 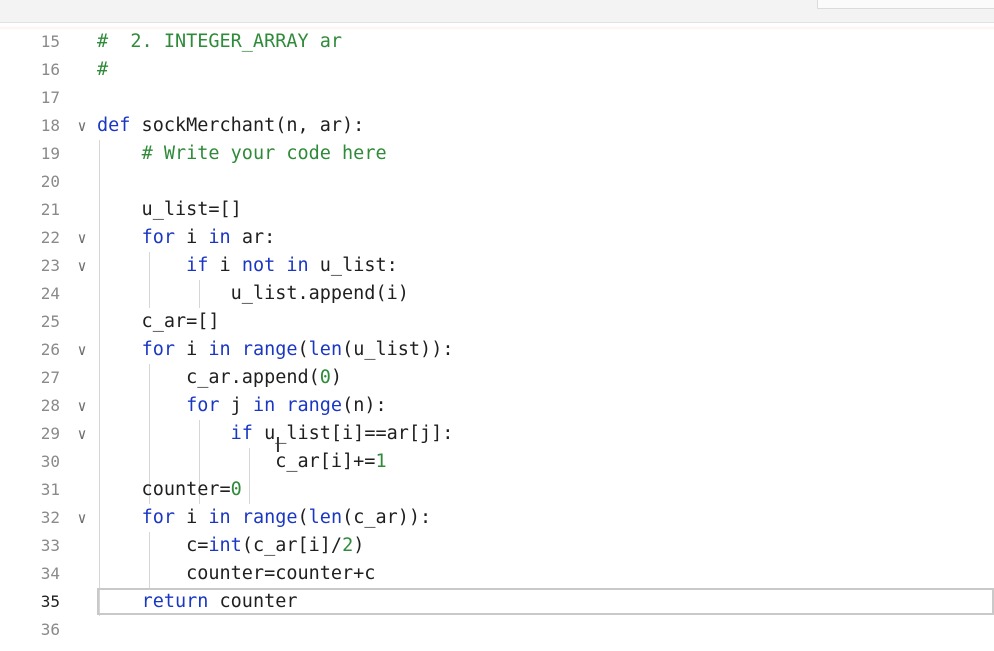 I want to click on code-text: u_list=[], so click(x=169, y=210).